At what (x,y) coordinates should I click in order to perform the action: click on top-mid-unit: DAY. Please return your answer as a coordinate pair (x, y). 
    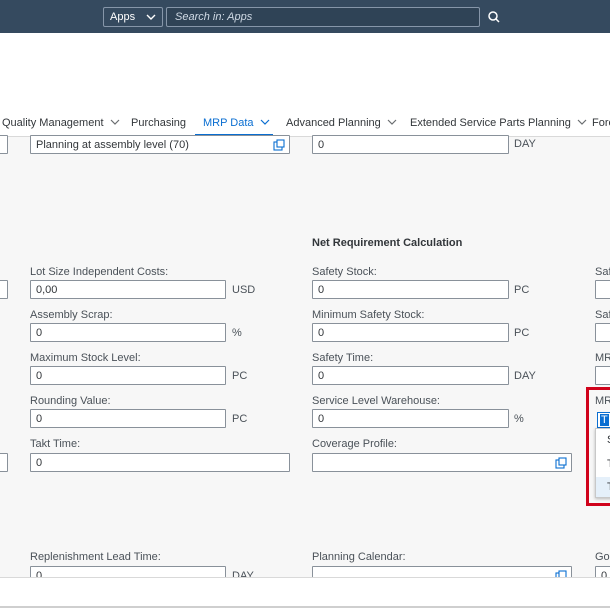
    Looking at the image, I should click on (525, 144).